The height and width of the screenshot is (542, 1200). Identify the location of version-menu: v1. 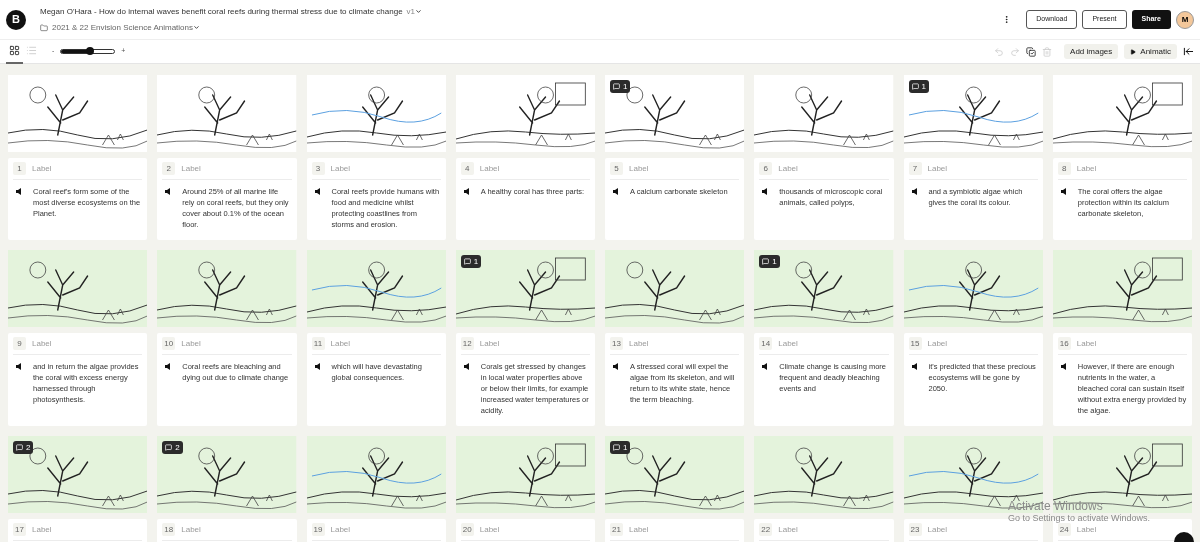
(414, 11).